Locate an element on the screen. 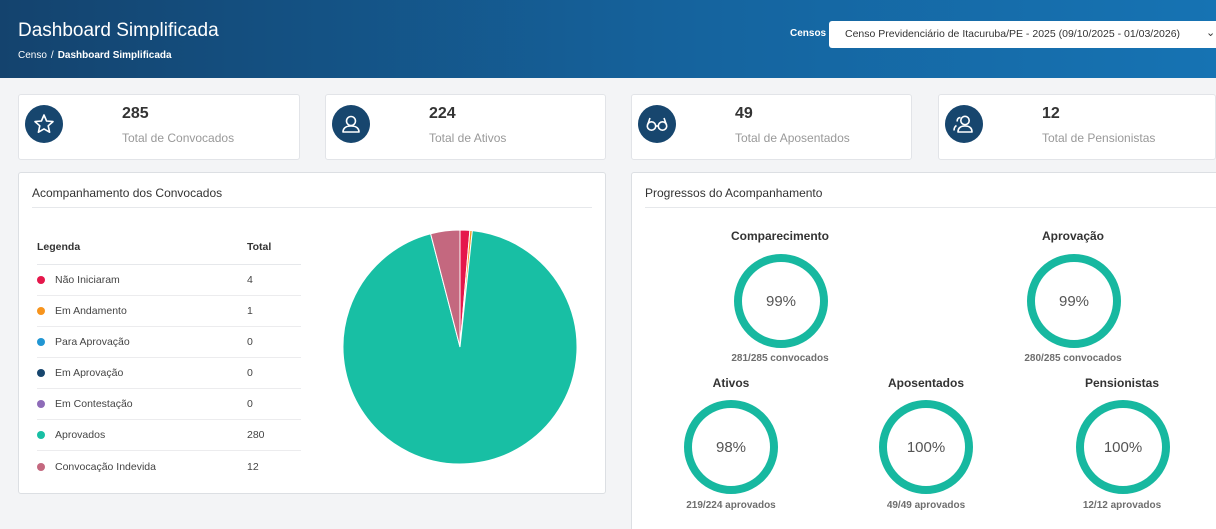 The width and height of the screenshot is (1216, 529). ring-title: Aposentados is located at coordinates (925, 383).